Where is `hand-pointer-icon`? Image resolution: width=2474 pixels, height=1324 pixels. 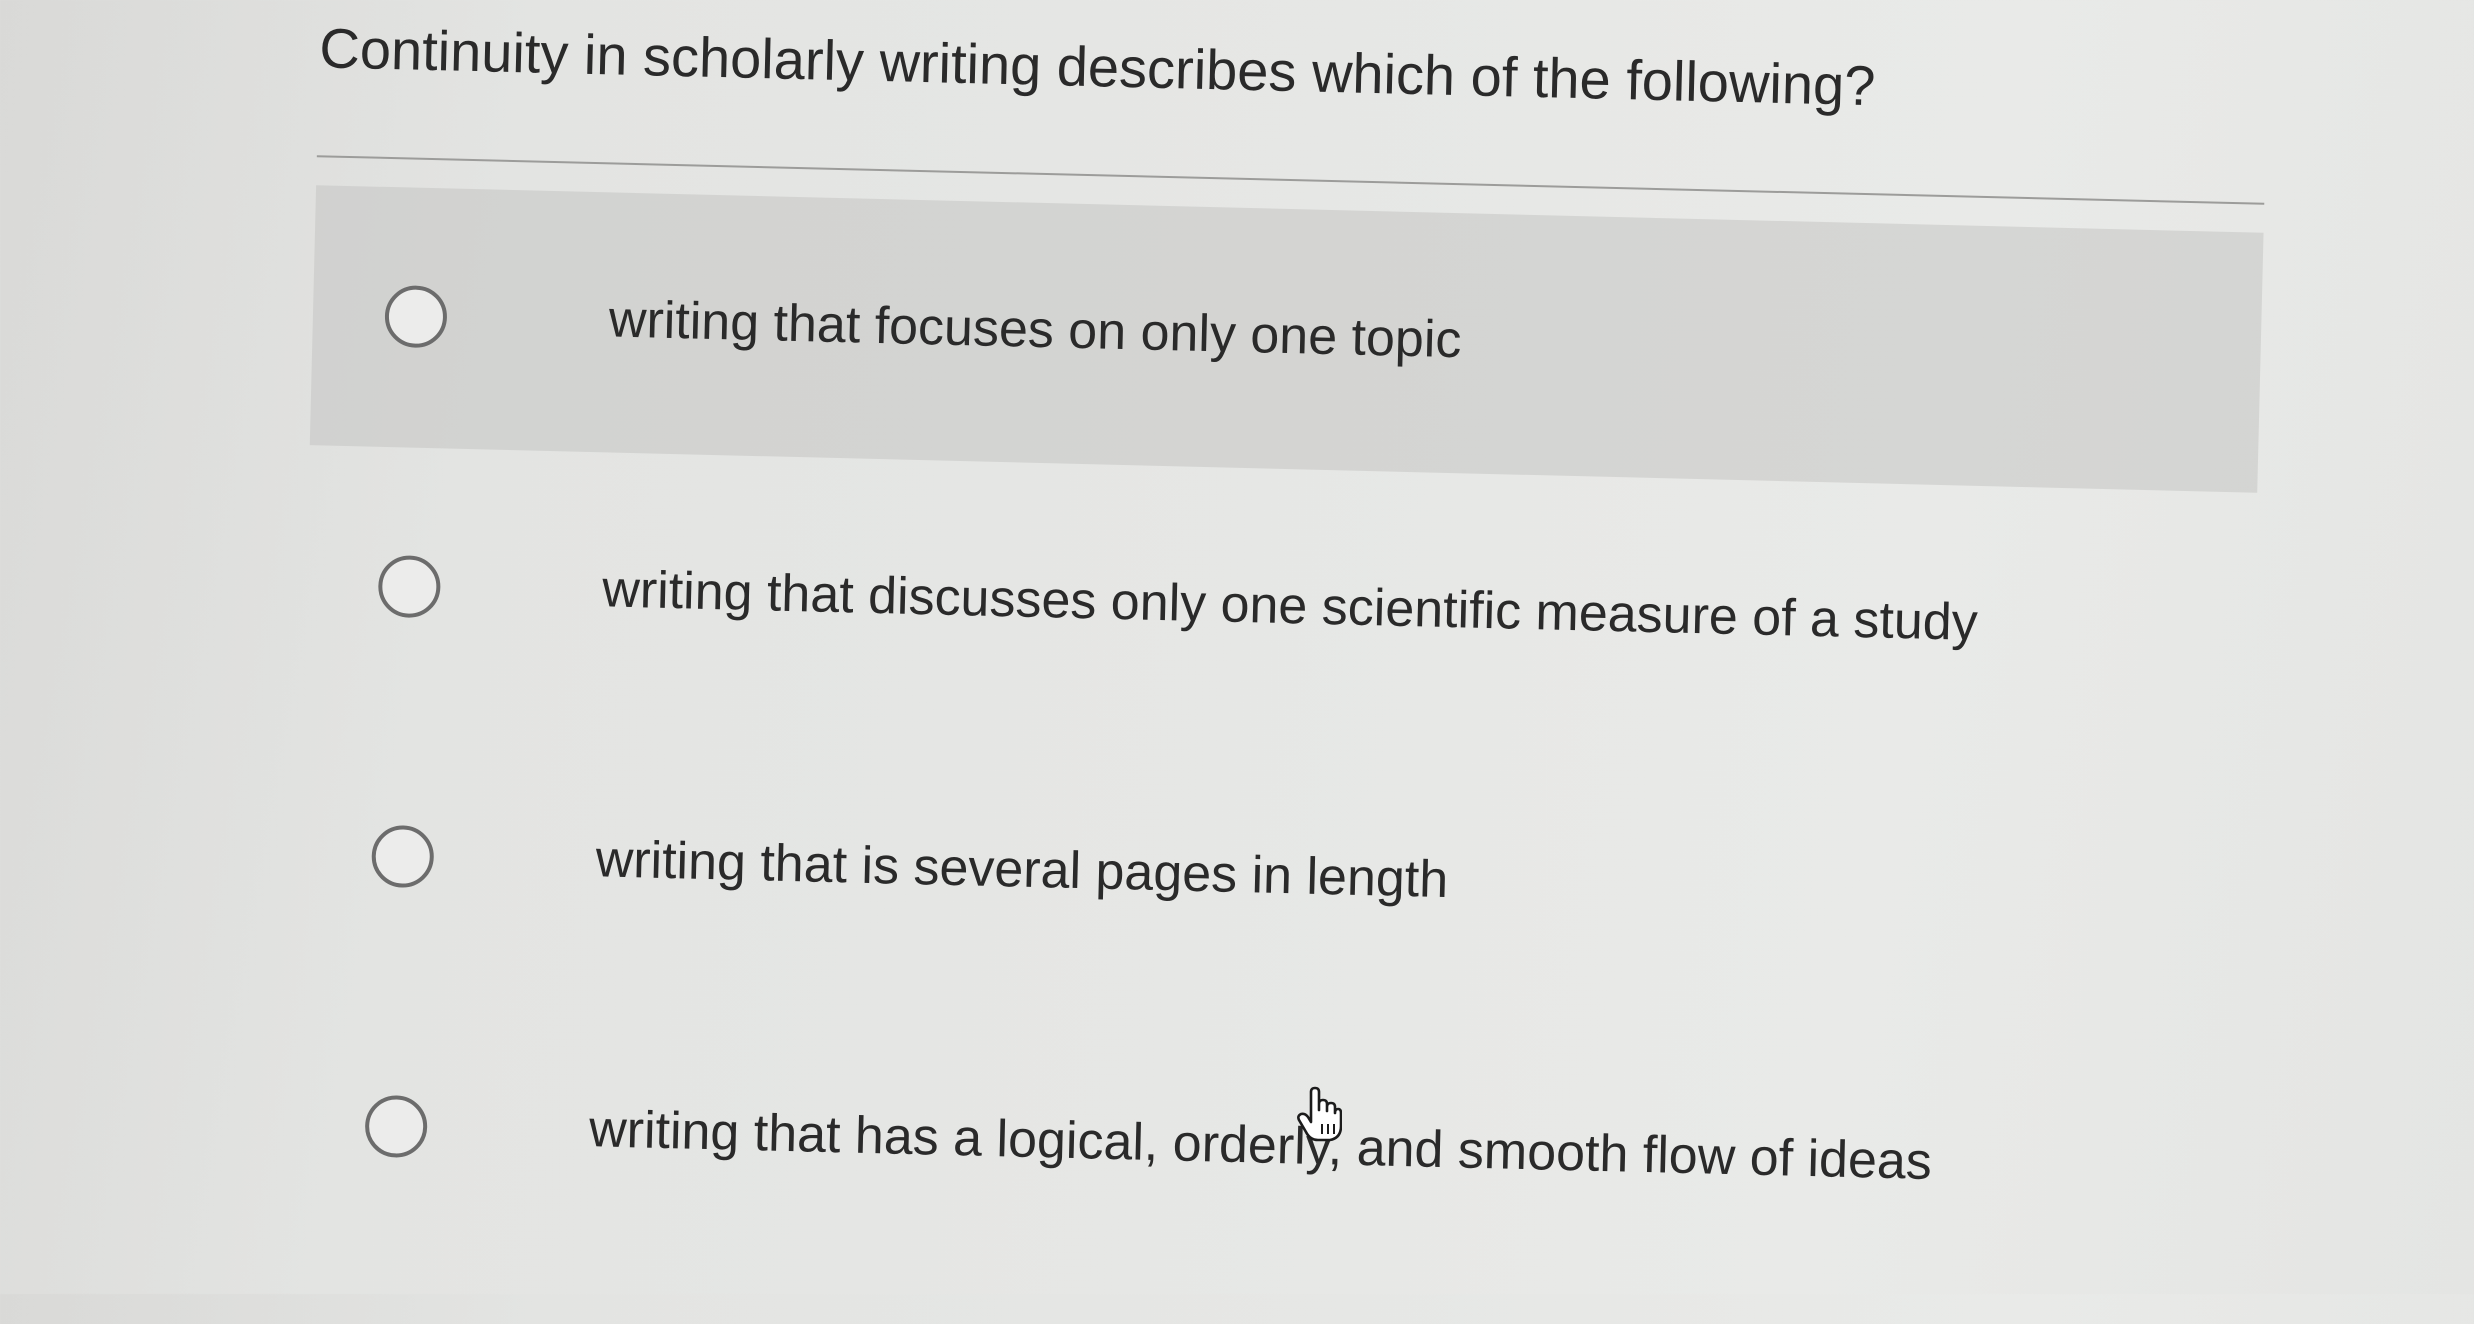 hand-pointer-icon is located at coordinates (1319, 1114).